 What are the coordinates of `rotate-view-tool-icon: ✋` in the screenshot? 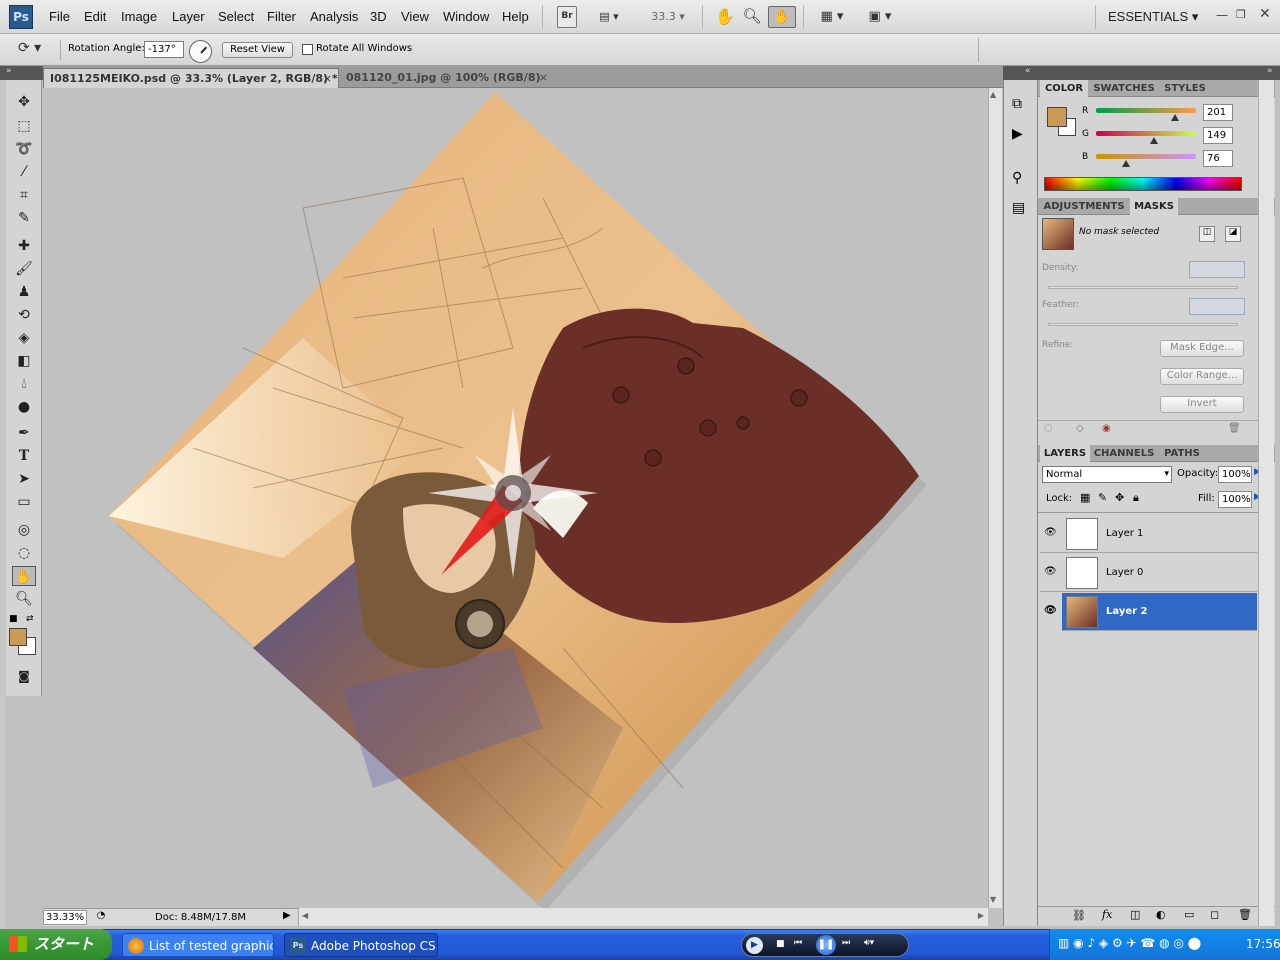 It's located at (24, 576).